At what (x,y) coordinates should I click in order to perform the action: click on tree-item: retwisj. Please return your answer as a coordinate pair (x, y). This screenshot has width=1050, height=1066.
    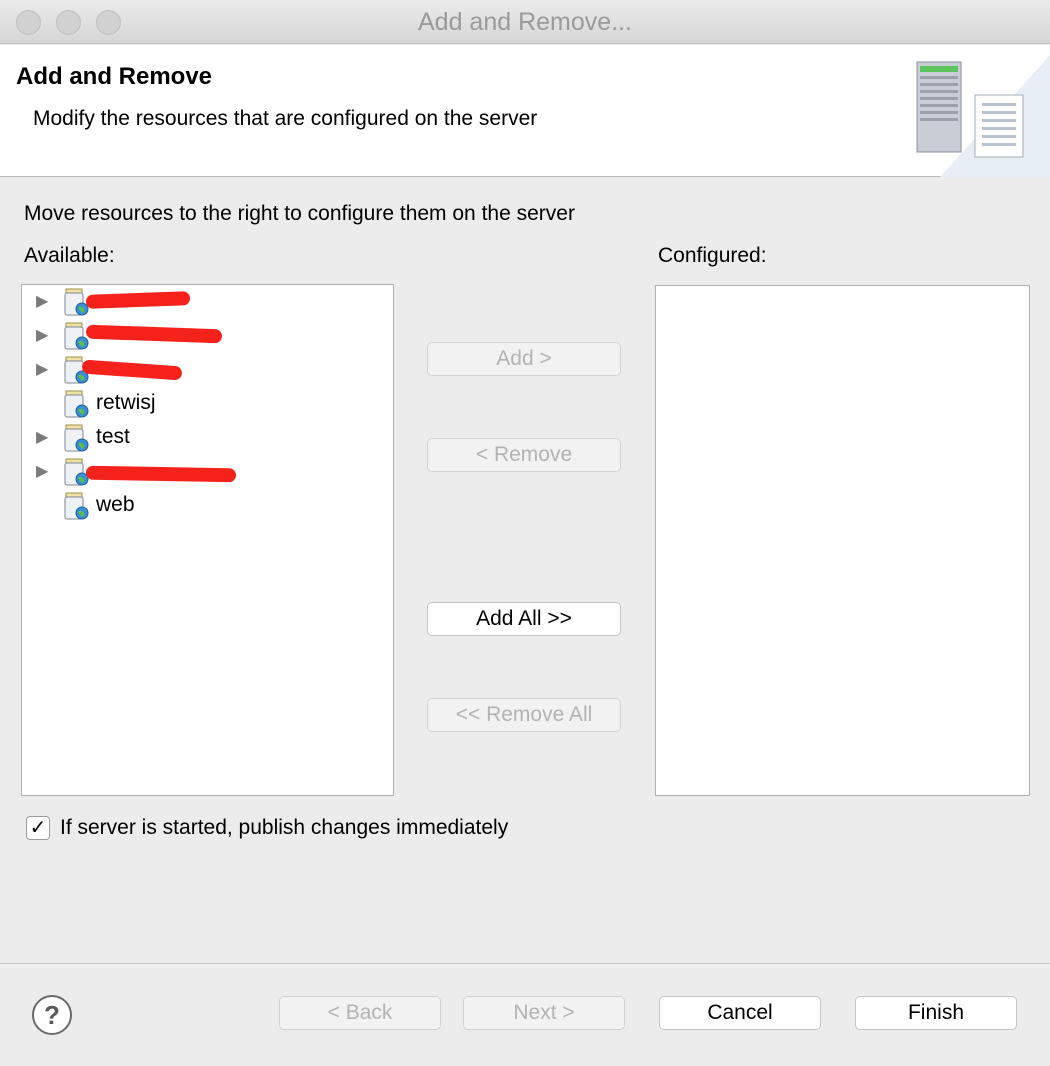
    Looking at the image, I should click on (207, 404).